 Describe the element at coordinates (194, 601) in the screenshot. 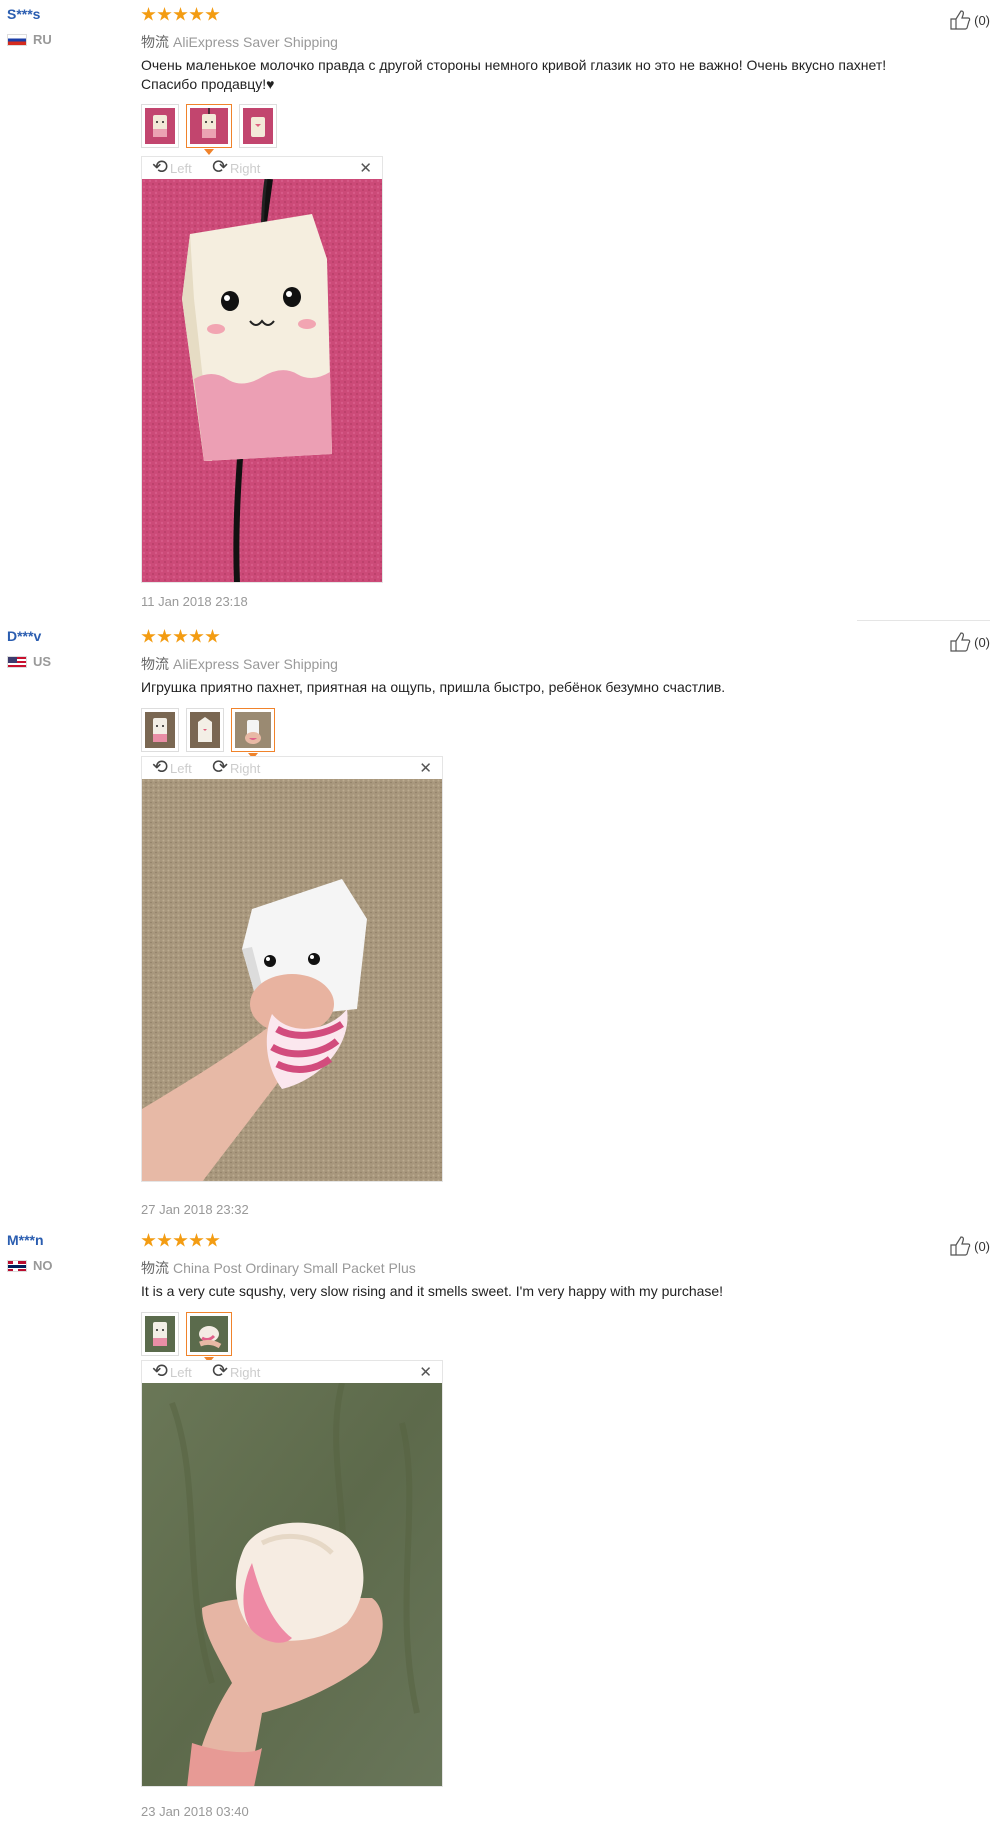

I see `review-date: 11 Jan 2018 23:18` at that location.